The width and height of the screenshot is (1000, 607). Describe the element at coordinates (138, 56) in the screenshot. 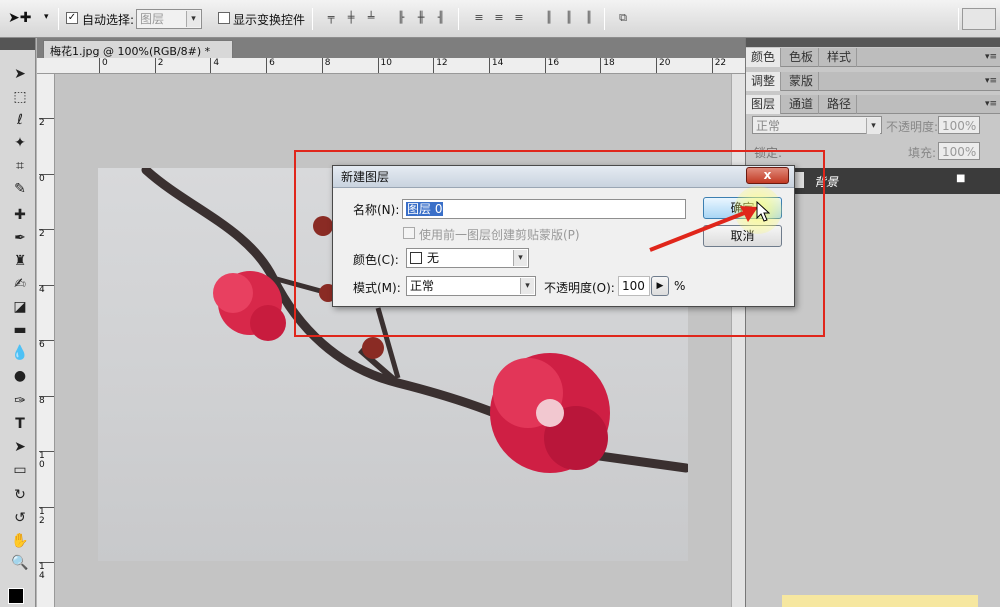

I see `document-tab: 梅花1.jpg @ 100%(RGB/8#) * ×` at that location.